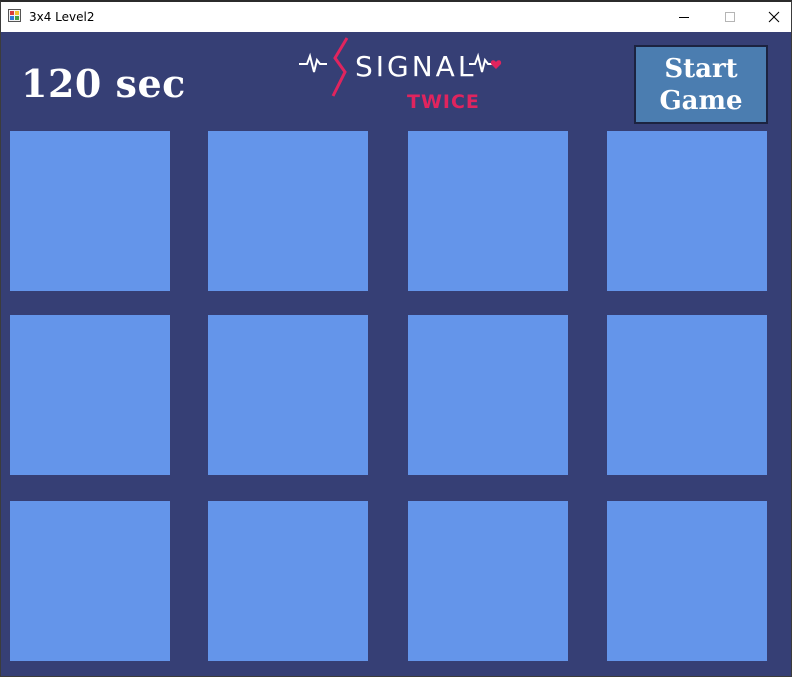 The image size is (792, 677). What do you see at coordinates (62, 17) in the screenshot?
I see `window-title: 3x4 Level2` at bounding box center [62, 17].